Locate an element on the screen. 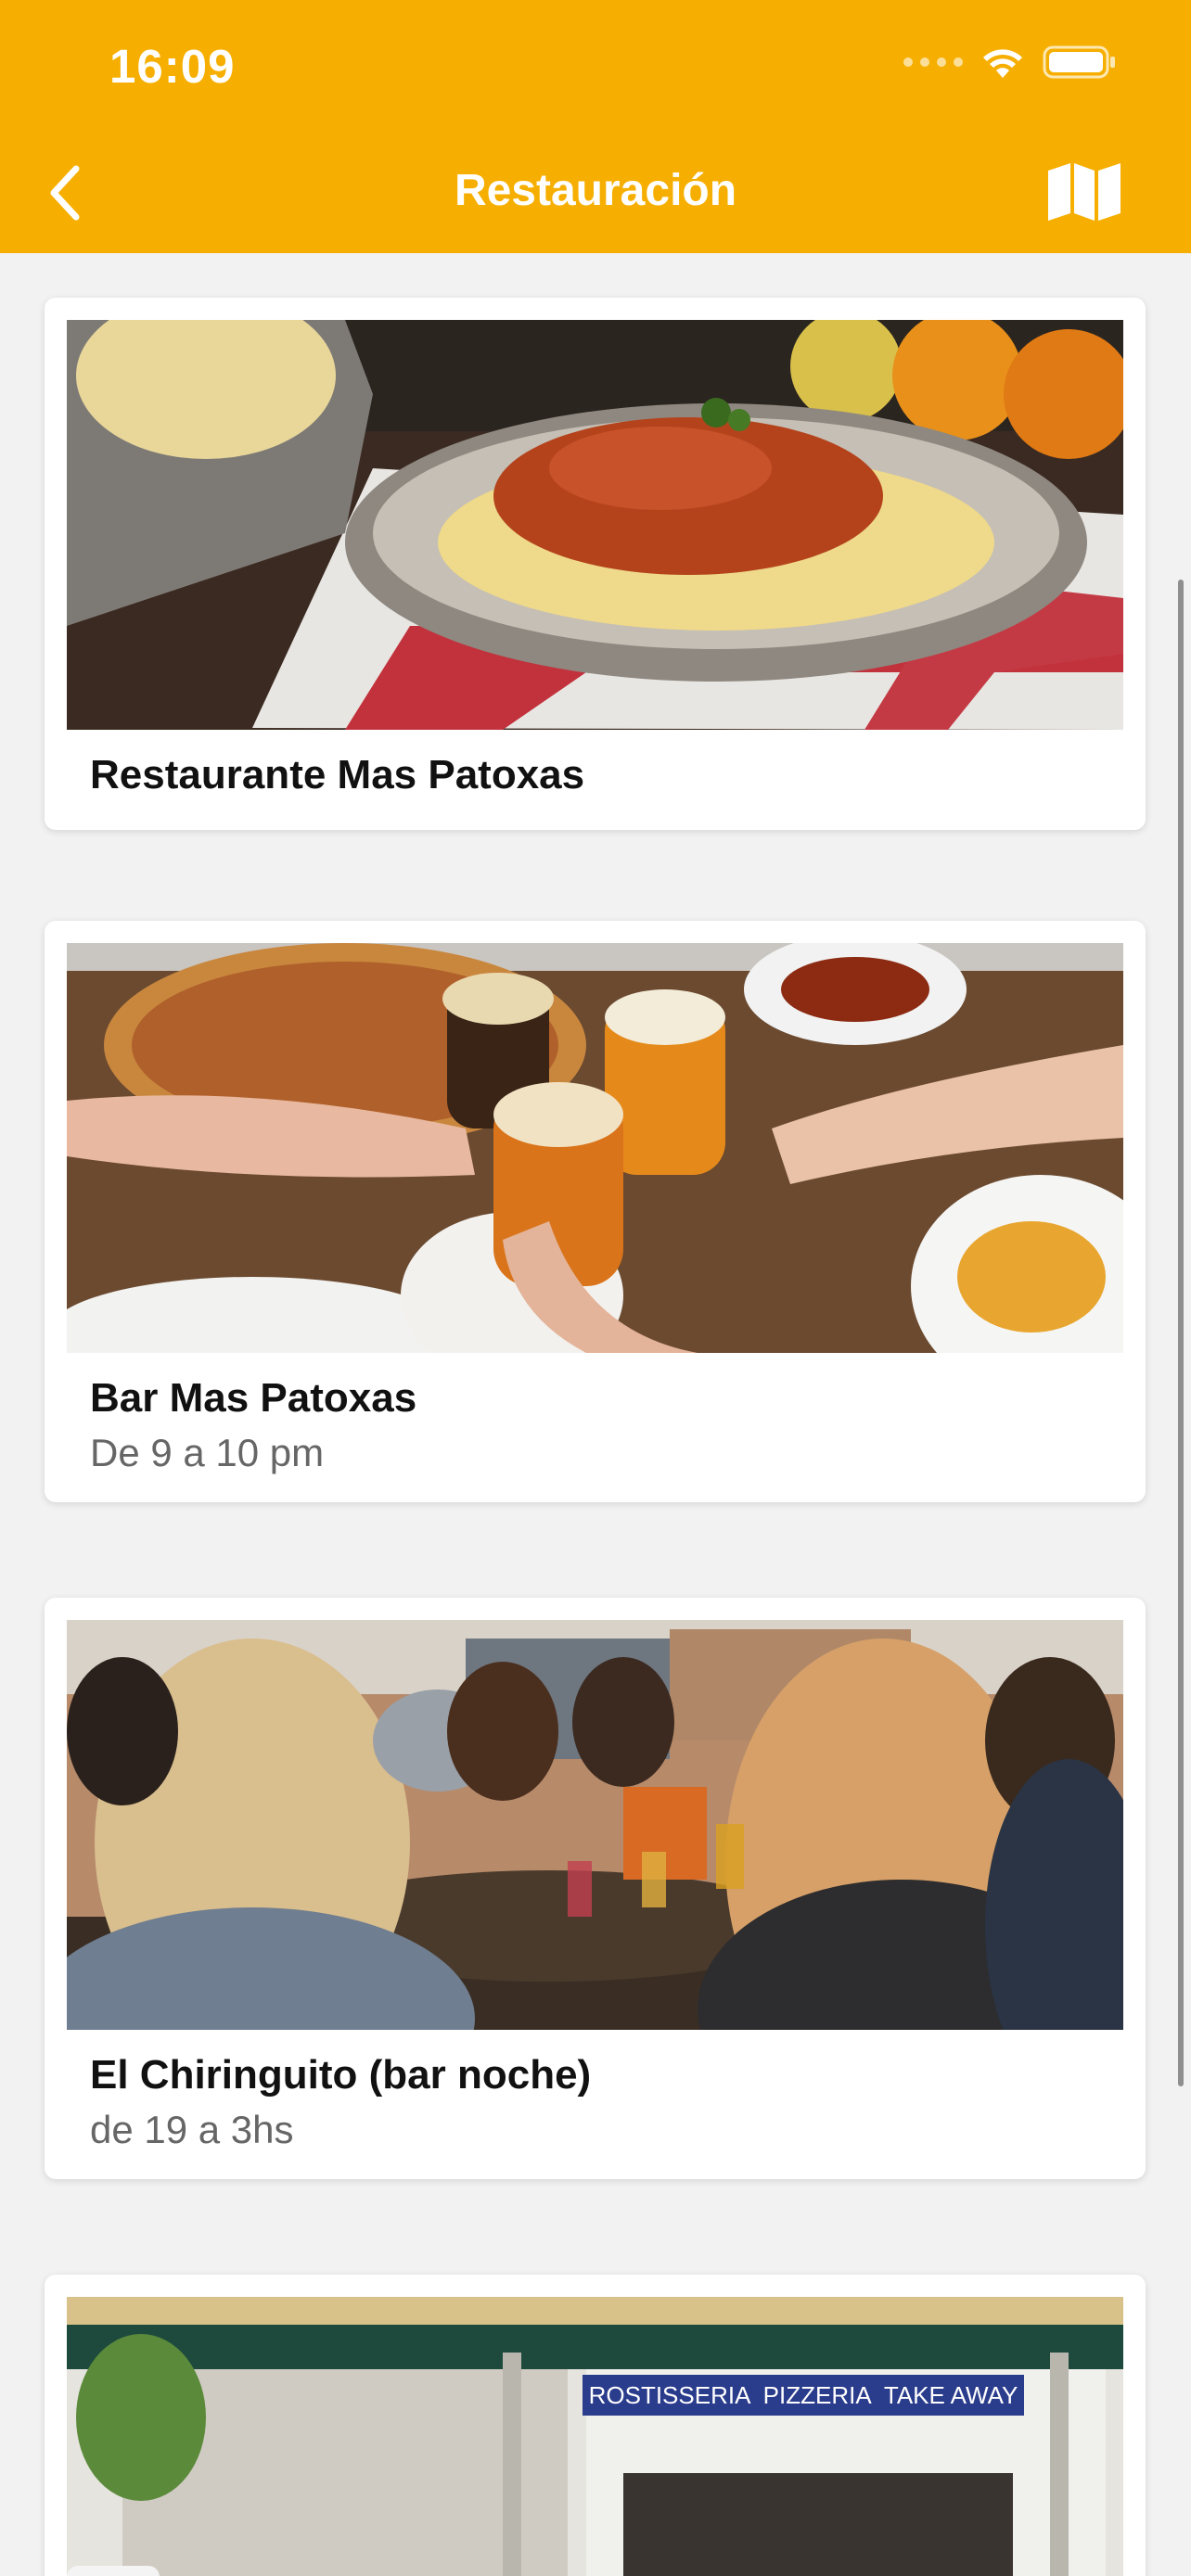 The height and width of the screenshot is (2576, 1191). restaurant-card: ROSTISSERIA PIZZERIA TAKE AWAY is located at coordinates (595, 2425).